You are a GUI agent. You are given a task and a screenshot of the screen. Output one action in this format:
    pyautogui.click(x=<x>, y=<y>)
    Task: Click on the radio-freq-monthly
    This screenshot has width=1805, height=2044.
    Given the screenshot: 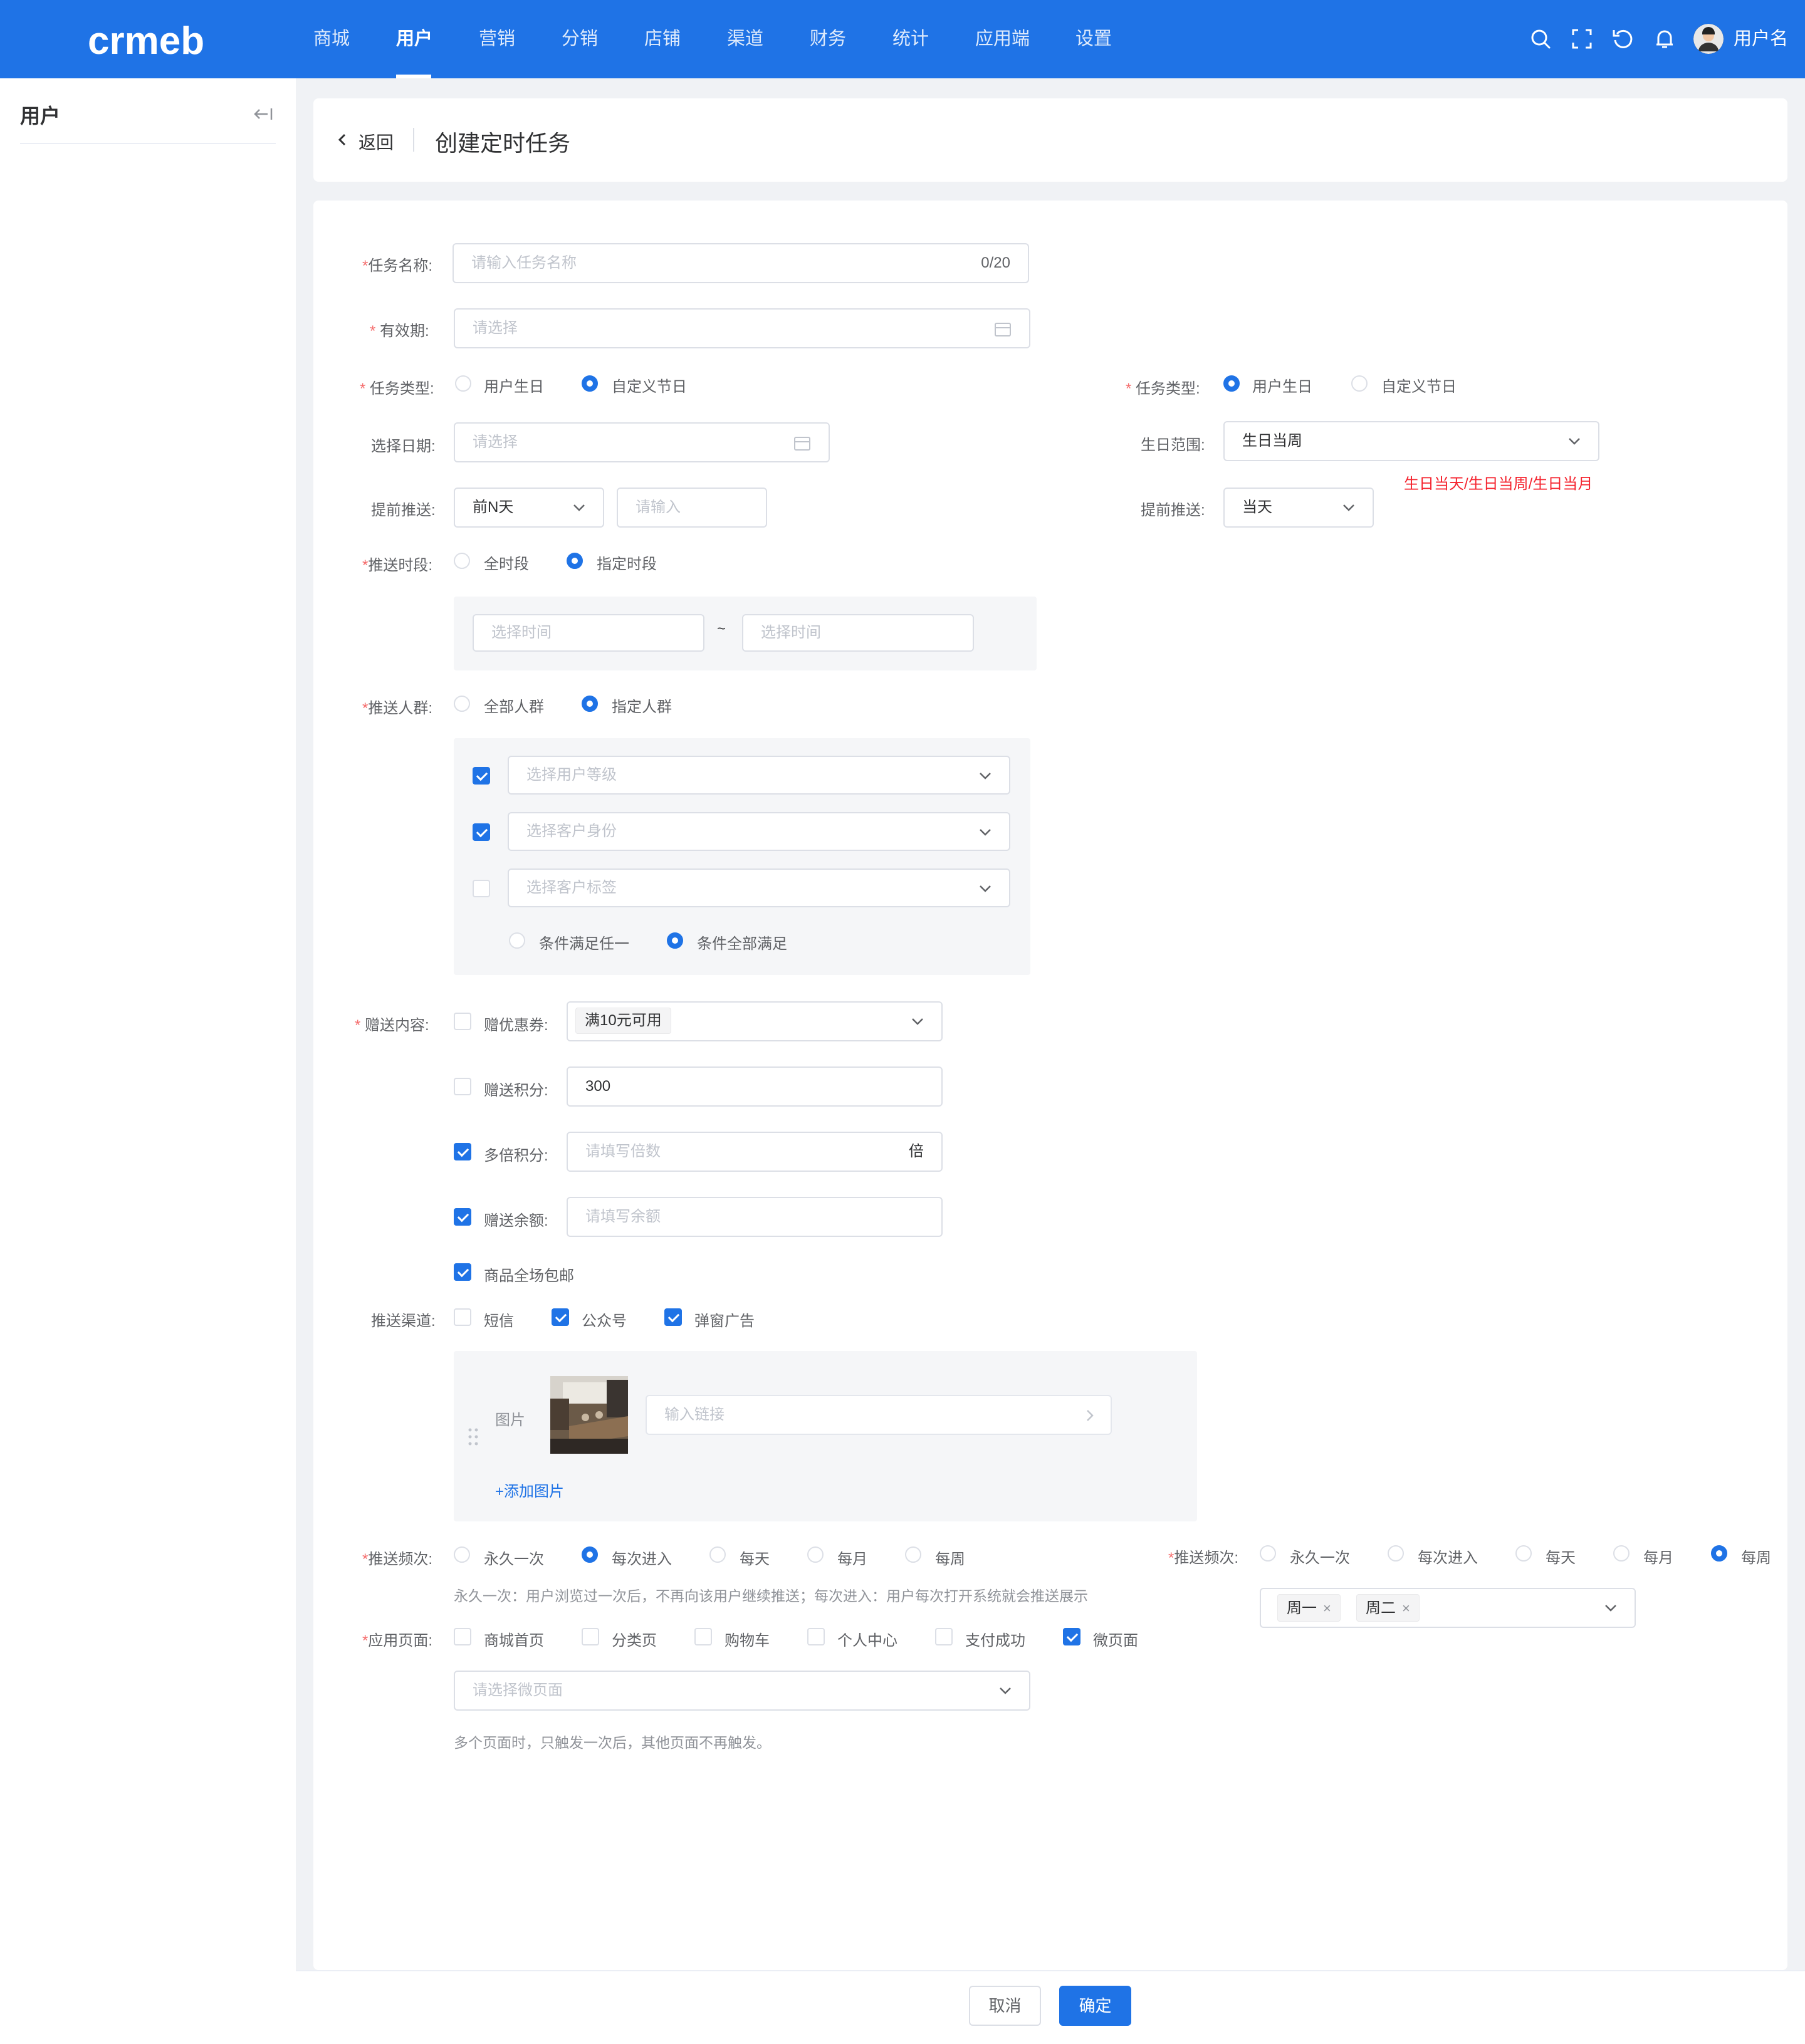 What is the action you would take?
    pyautogui.click(x=816, y=1554)
    